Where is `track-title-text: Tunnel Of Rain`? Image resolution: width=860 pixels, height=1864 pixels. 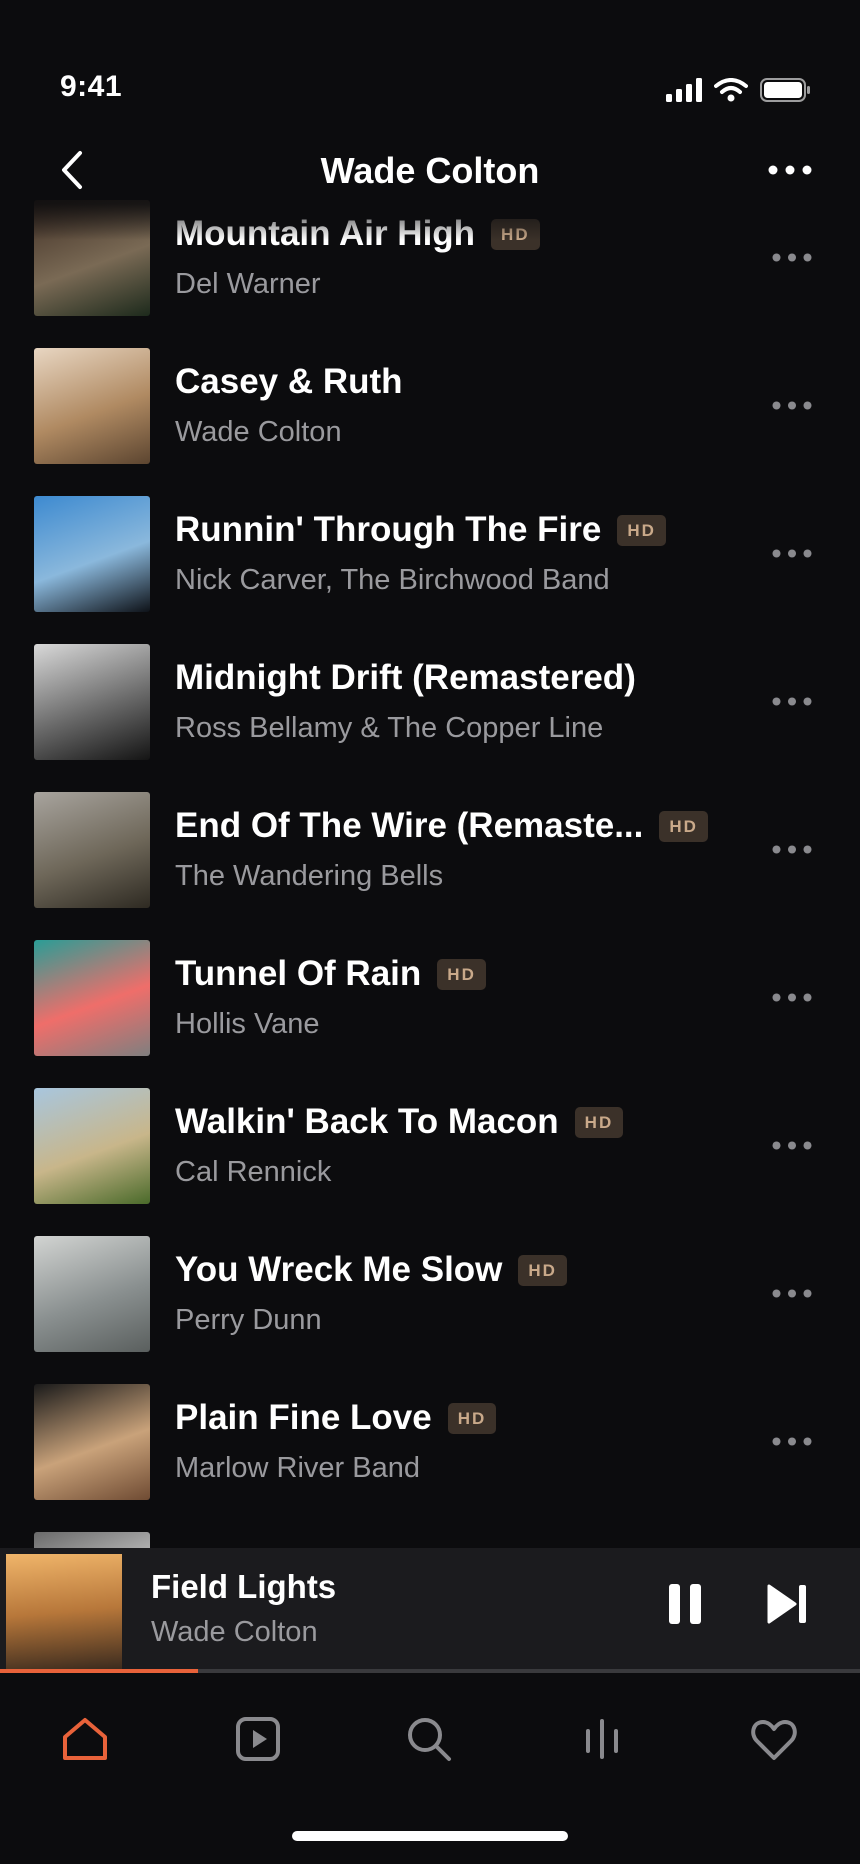
track-title-text: Tunnel Of Rain is located at coordinates (298, 973).